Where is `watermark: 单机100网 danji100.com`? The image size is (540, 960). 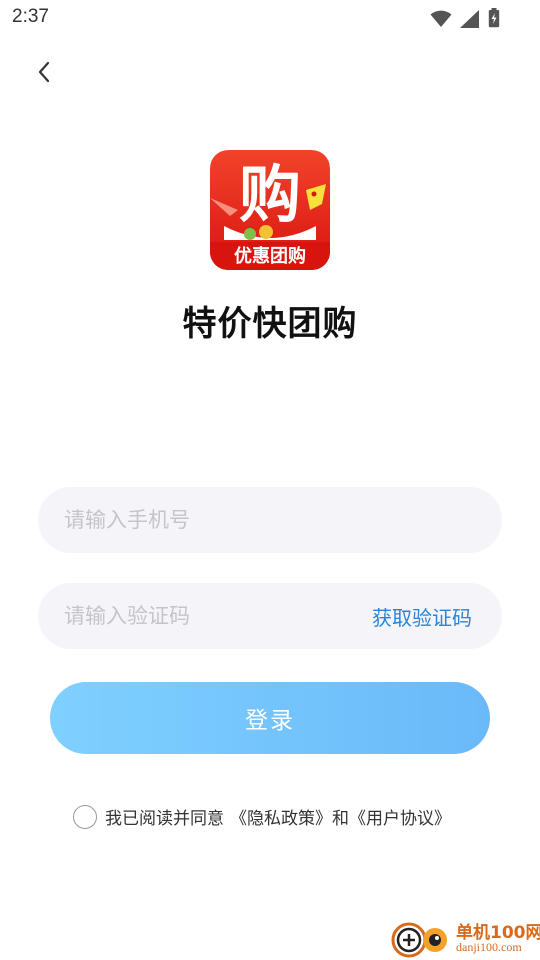 watermark: 单机100网 danji100.com is located at coordinates (465, 938).